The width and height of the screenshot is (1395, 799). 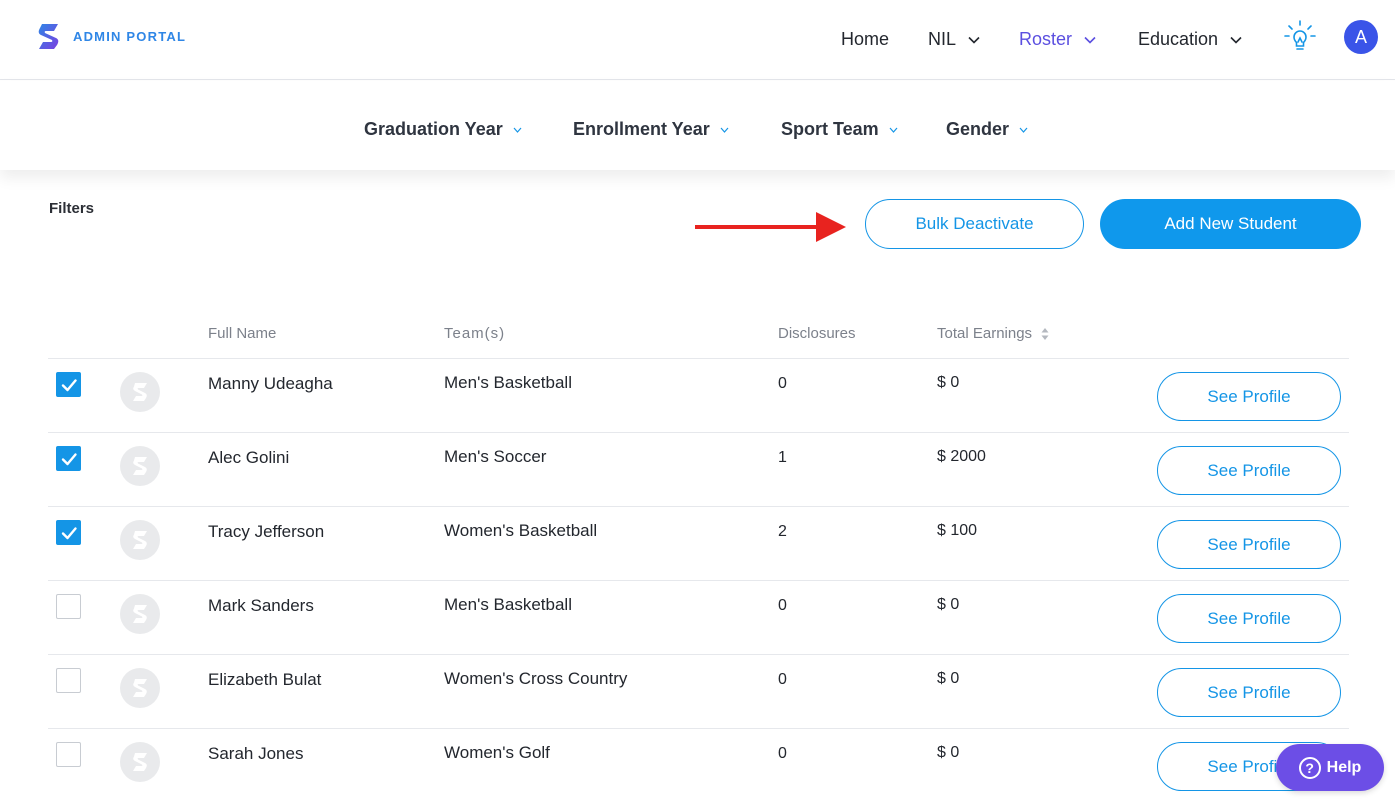 I want to click on nav-nil: NIL, so click(x=954, y=39).